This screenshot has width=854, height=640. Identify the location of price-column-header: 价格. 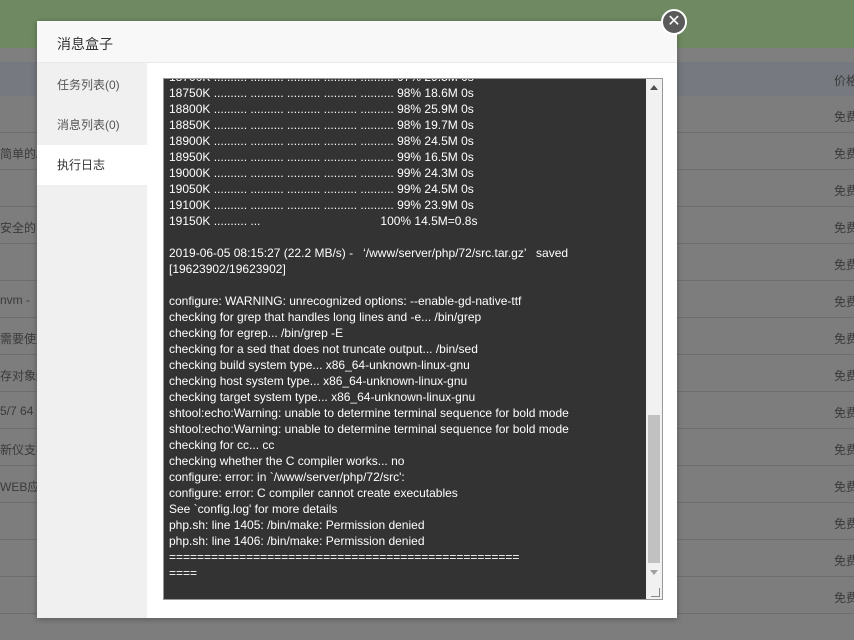
(844, 81).